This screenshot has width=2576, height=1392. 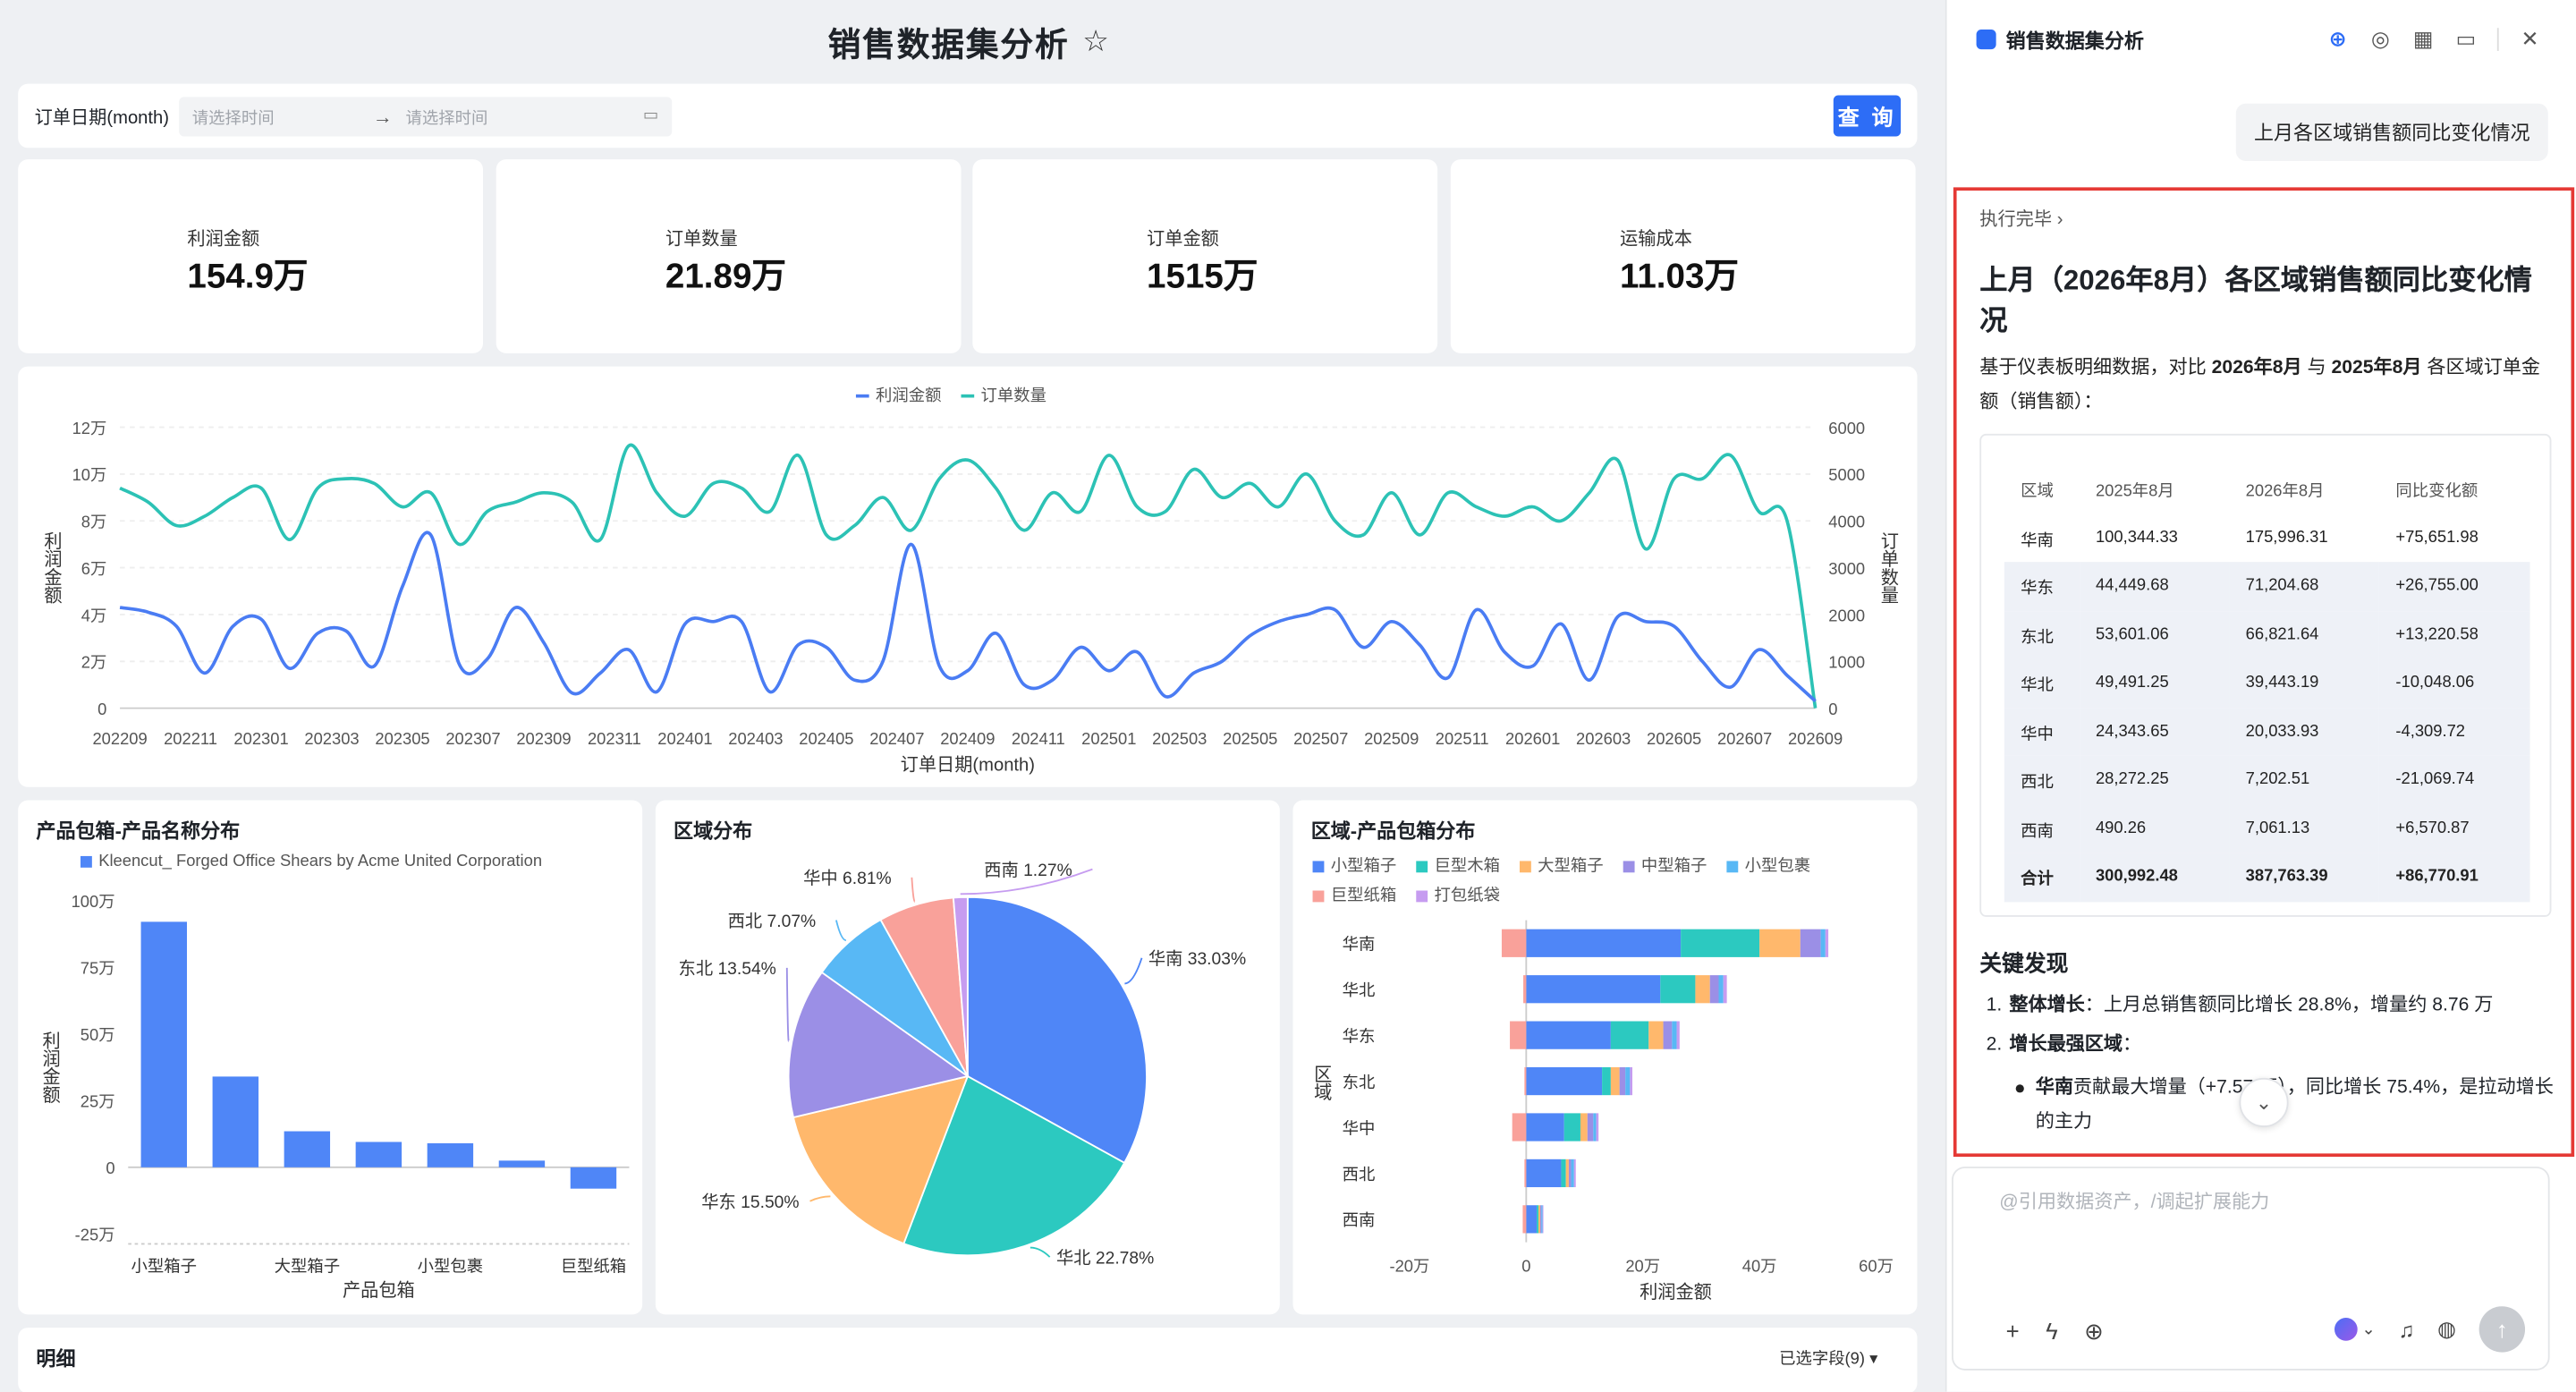 What do you see at coordinates (2074, 40) in the screenshot?
I see `assistant-title: 销售数据集分析` at bounding box center [2074, 40].